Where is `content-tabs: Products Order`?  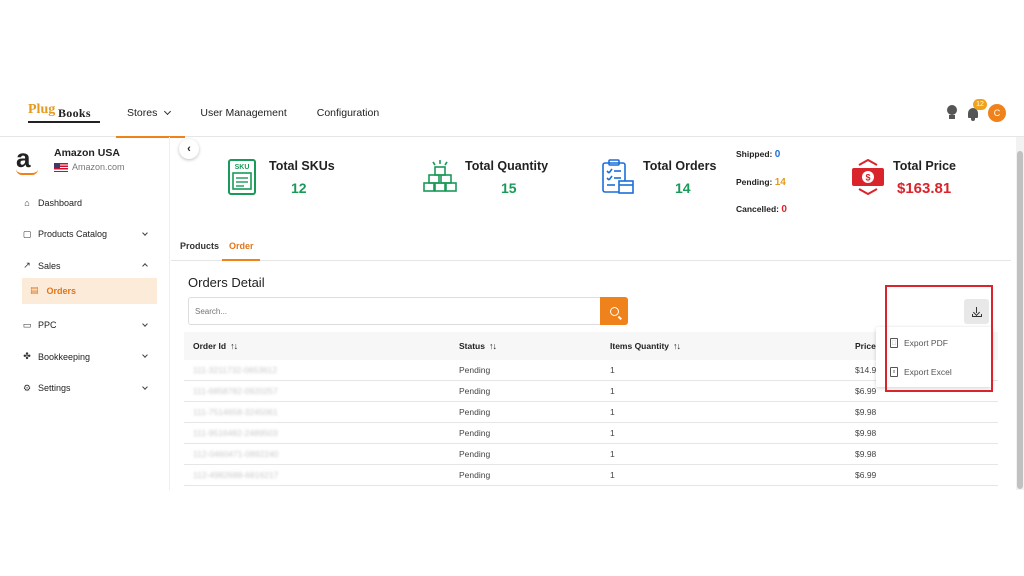 content-tabs: Products Order is located at coordinates (591, 249).